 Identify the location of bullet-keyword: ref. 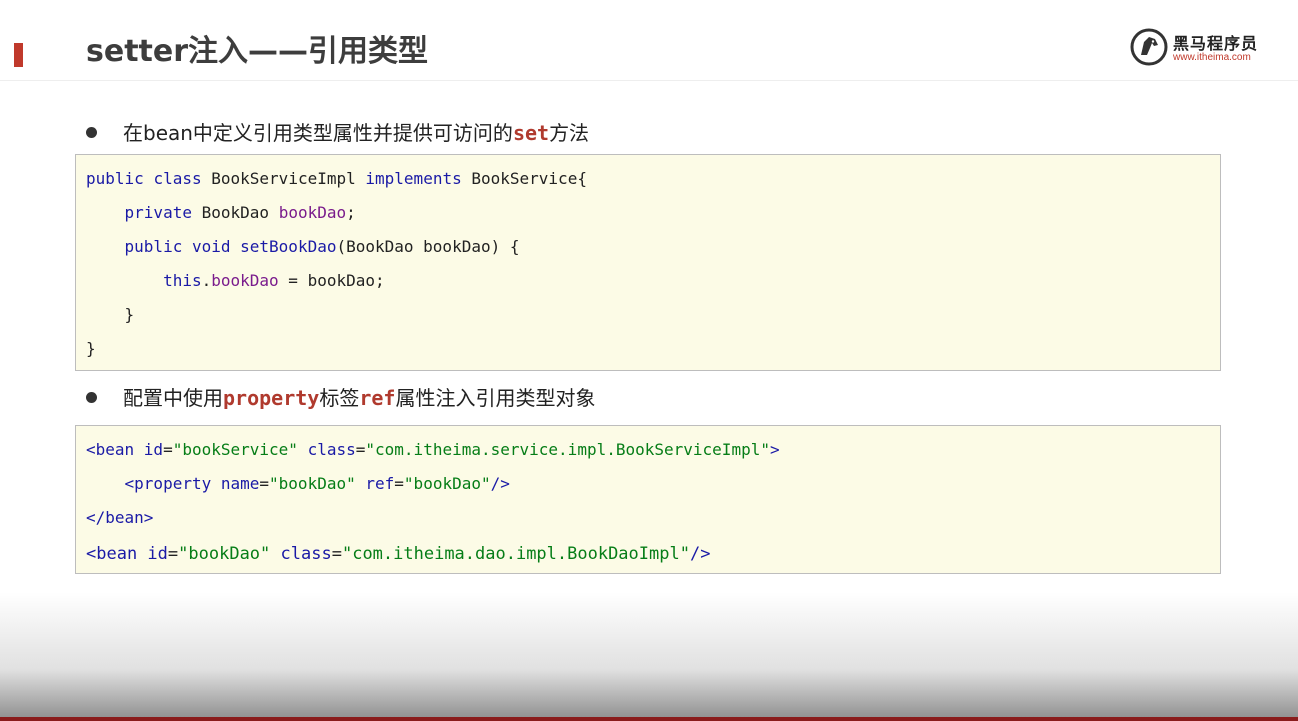
(377, 398).